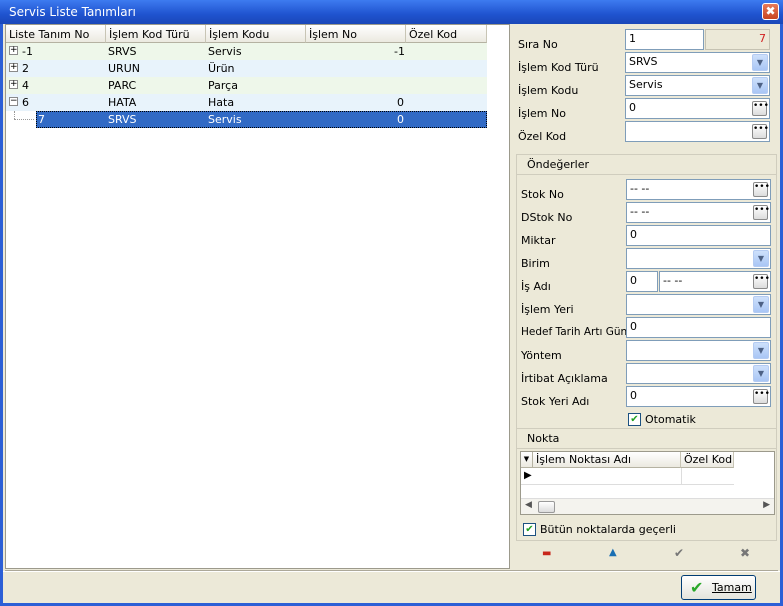 The image size is (783, 606). What do you see at coordinates (698, 396) in the screenshot?
I see `stok-yeri-field: 0 •••` at bounding box center [698, 396].